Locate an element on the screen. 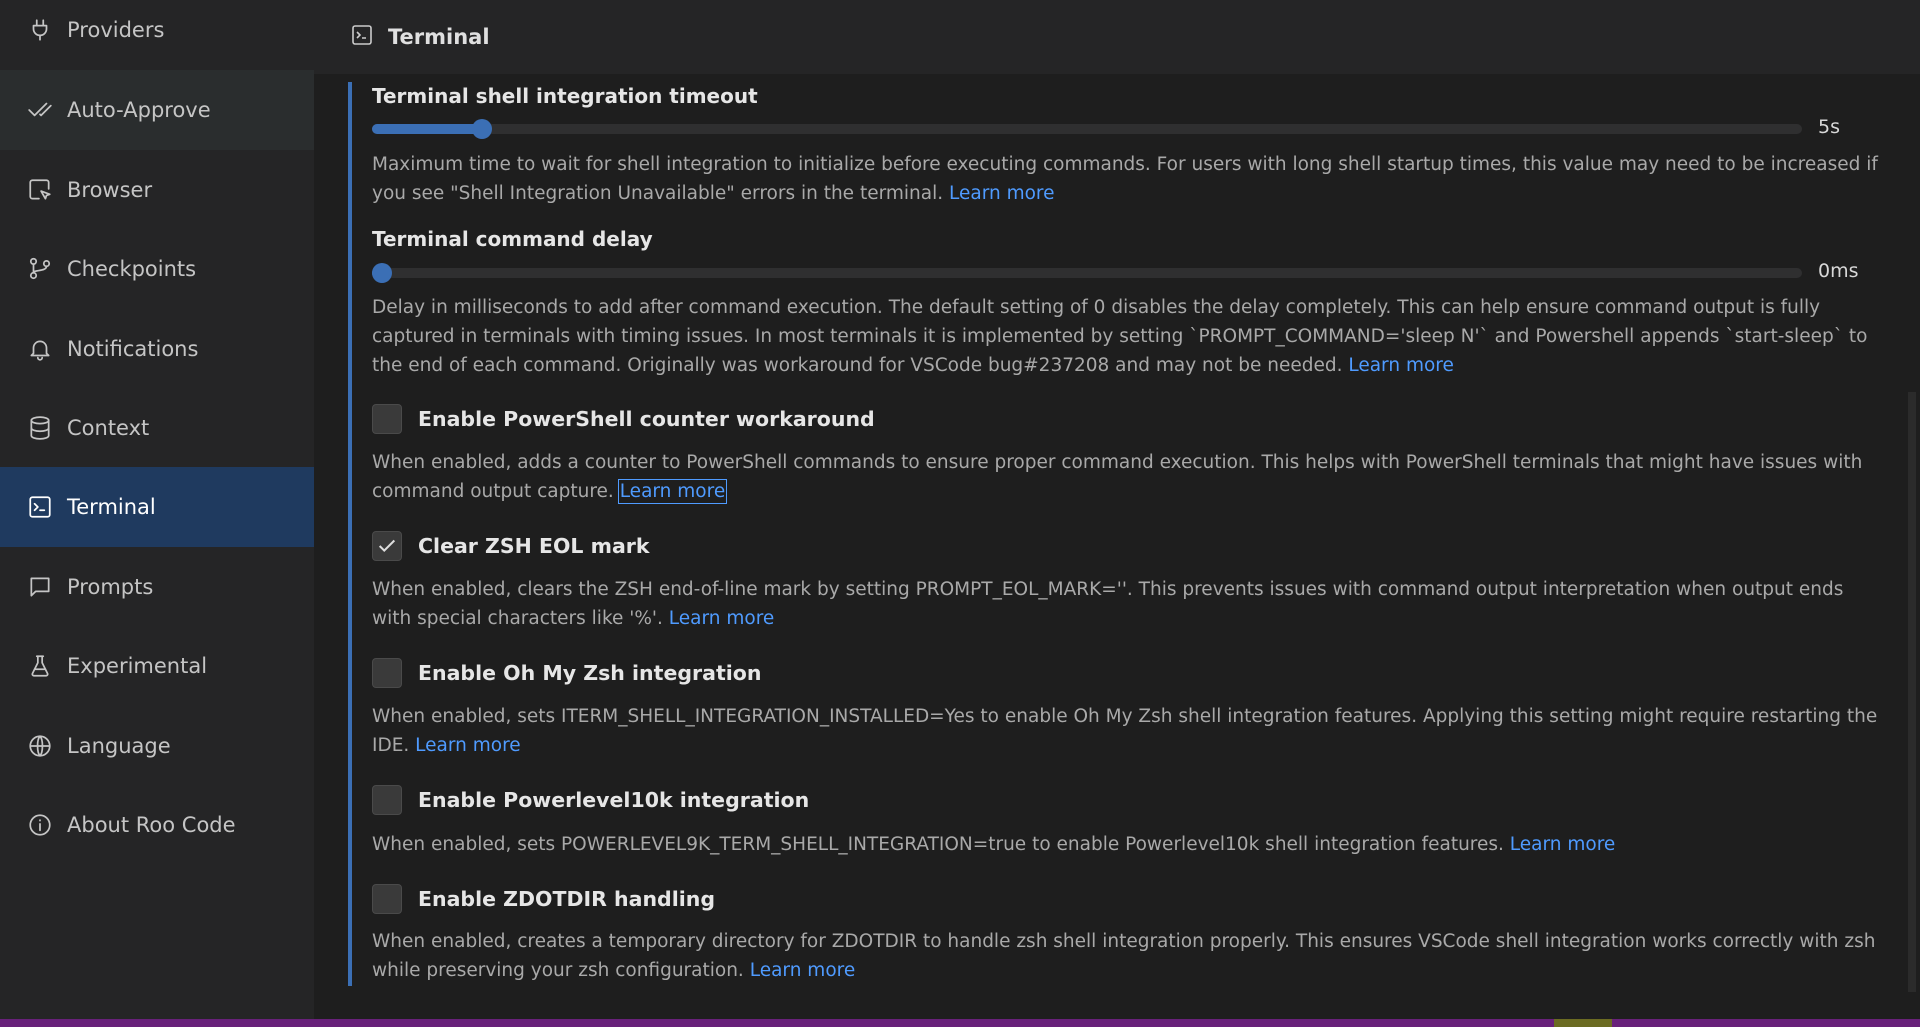 The height and width of the screenshot is (1027, 1920). sidebar-item-label: Context is located at coordinates (108, 428).